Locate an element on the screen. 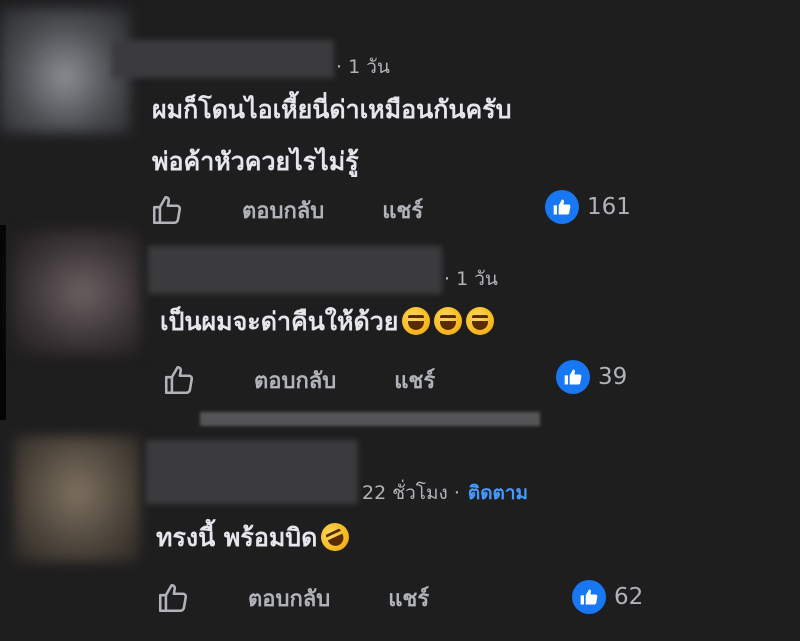  reaction-count: 161 is located at coordinates (588, 207).